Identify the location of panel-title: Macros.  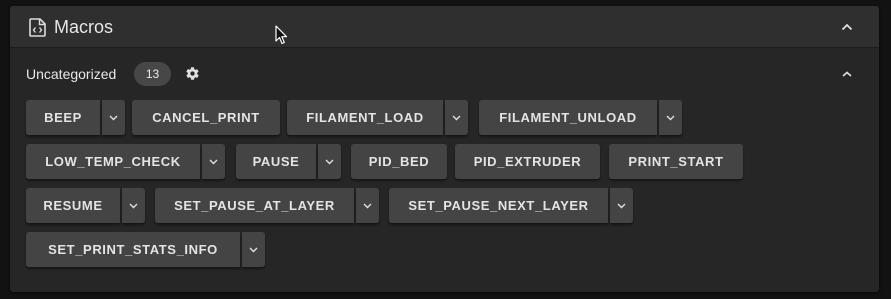
(84, 27).